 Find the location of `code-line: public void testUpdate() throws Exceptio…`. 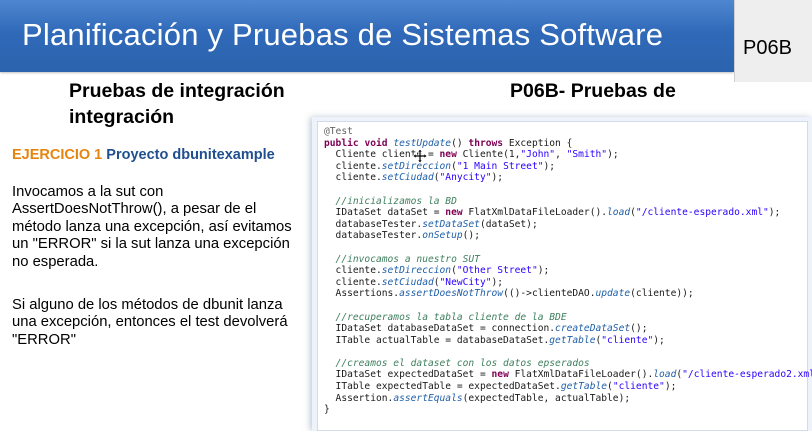

code-line: public void testUpdate() throws Exceptio… is located at coordinates (568, 144).